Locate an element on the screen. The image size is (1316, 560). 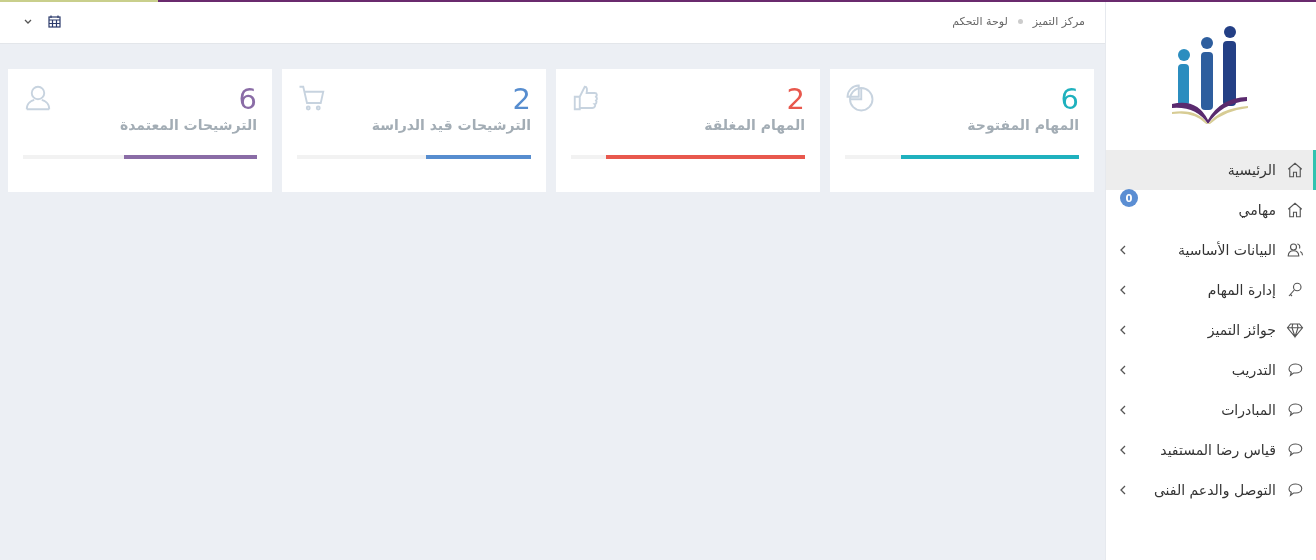
sidebar-item: جوائز التميز is located at coordinates (1211, 330).